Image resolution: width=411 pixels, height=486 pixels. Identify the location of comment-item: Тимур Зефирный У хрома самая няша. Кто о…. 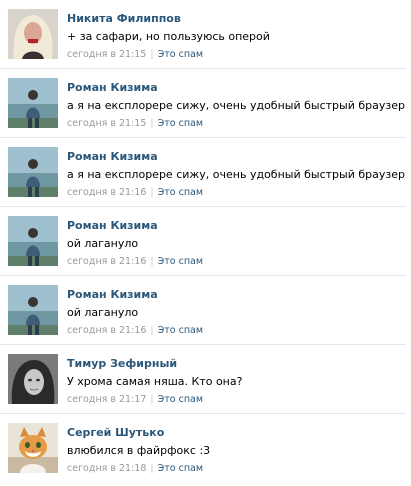
(203, 379).